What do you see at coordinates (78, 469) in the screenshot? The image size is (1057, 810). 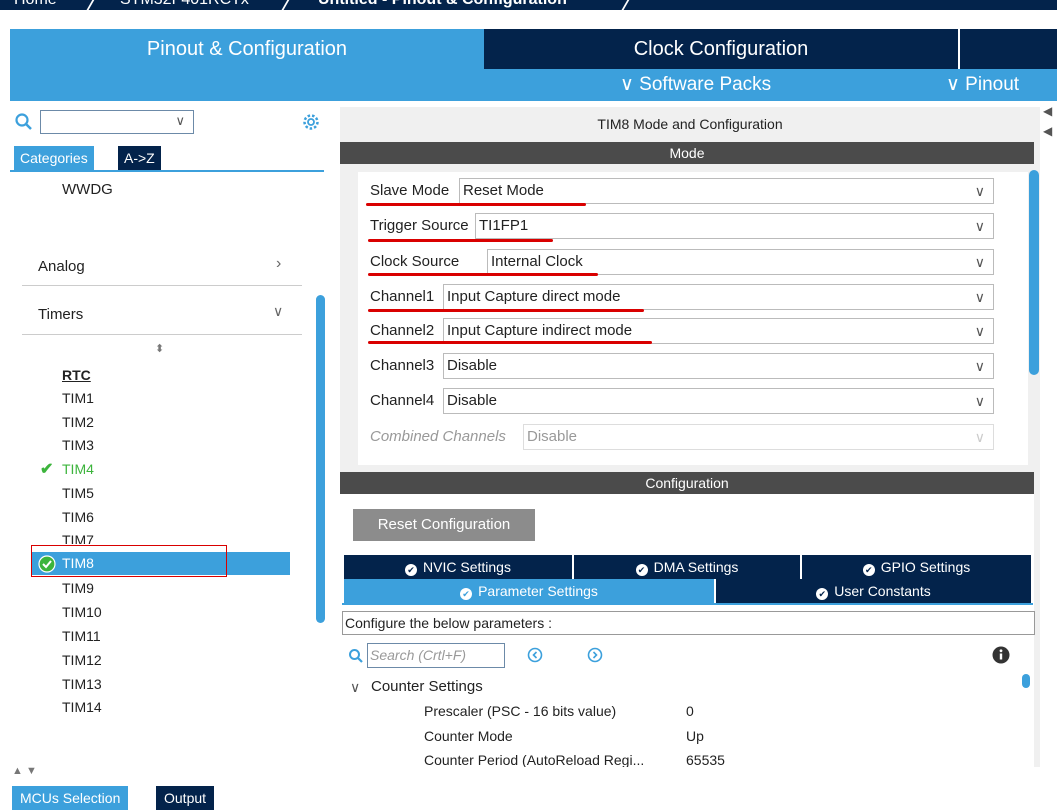 I see `list-item-configured: TIM4` at bounding box center [78, 469].